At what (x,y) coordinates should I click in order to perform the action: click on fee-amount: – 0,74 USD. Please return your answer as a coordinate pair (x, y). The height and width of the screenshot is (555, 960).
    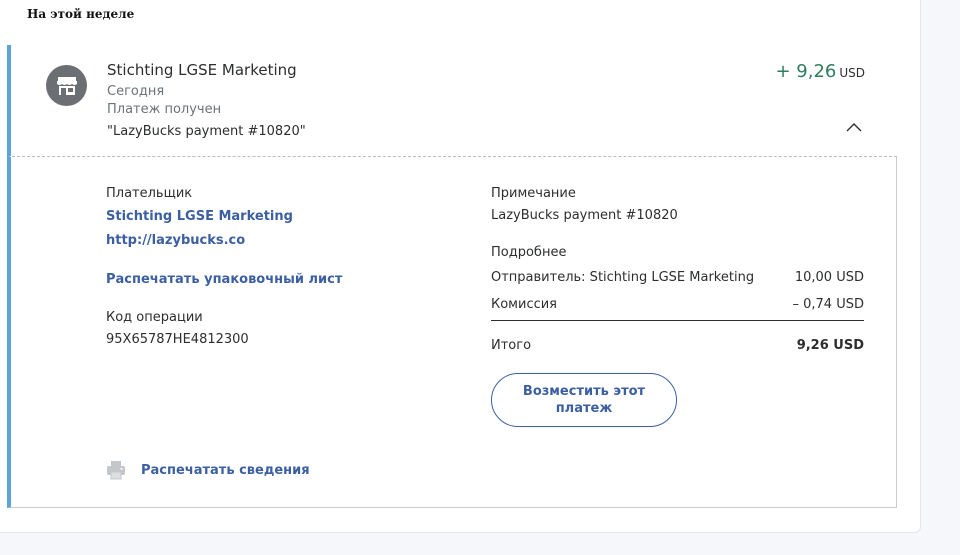
    Looking at the image, I should click on (828, 304).